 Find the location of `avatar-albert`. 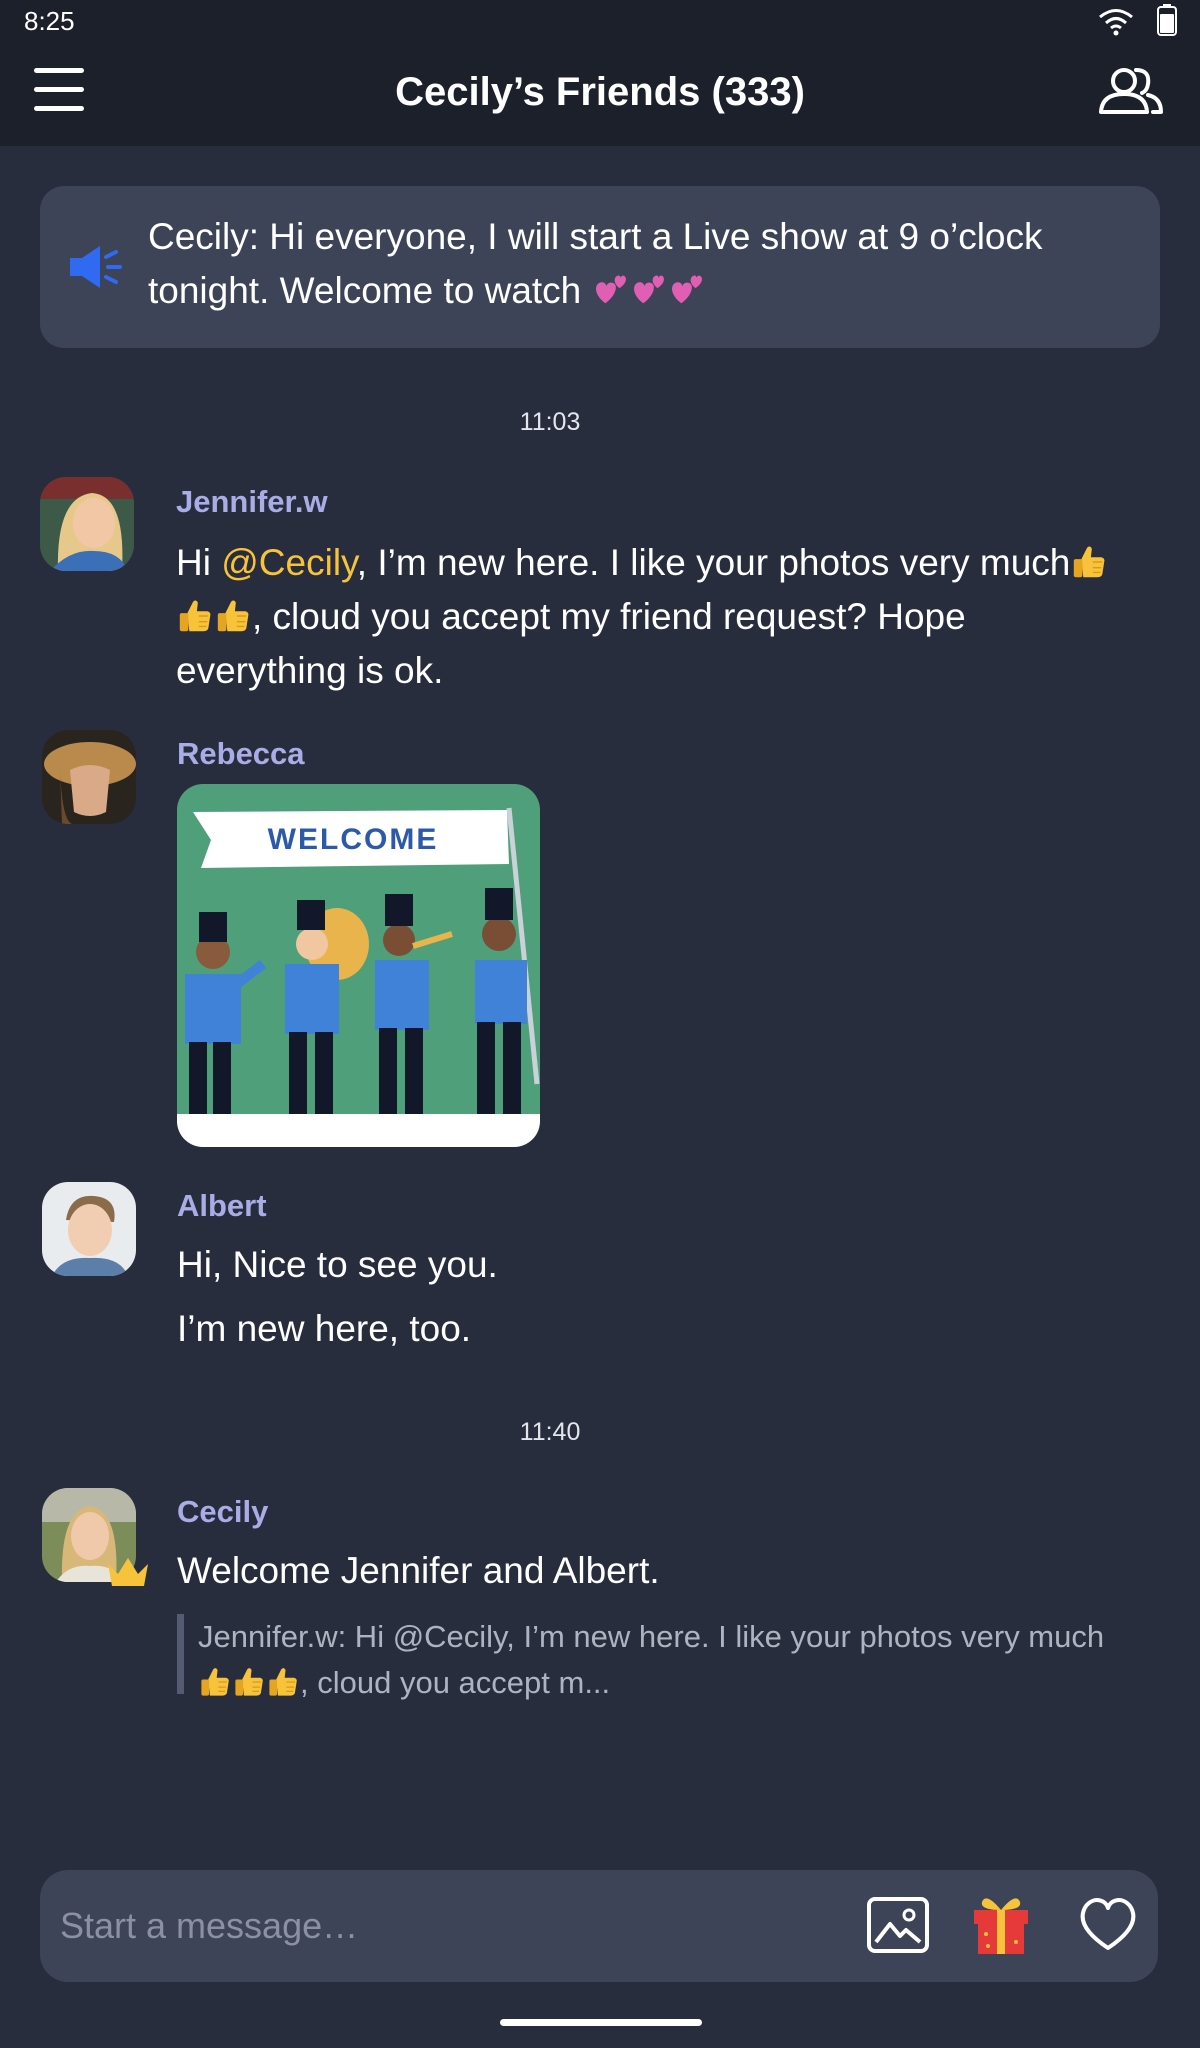

avatar-albert is located at coordinates (89, 1229).